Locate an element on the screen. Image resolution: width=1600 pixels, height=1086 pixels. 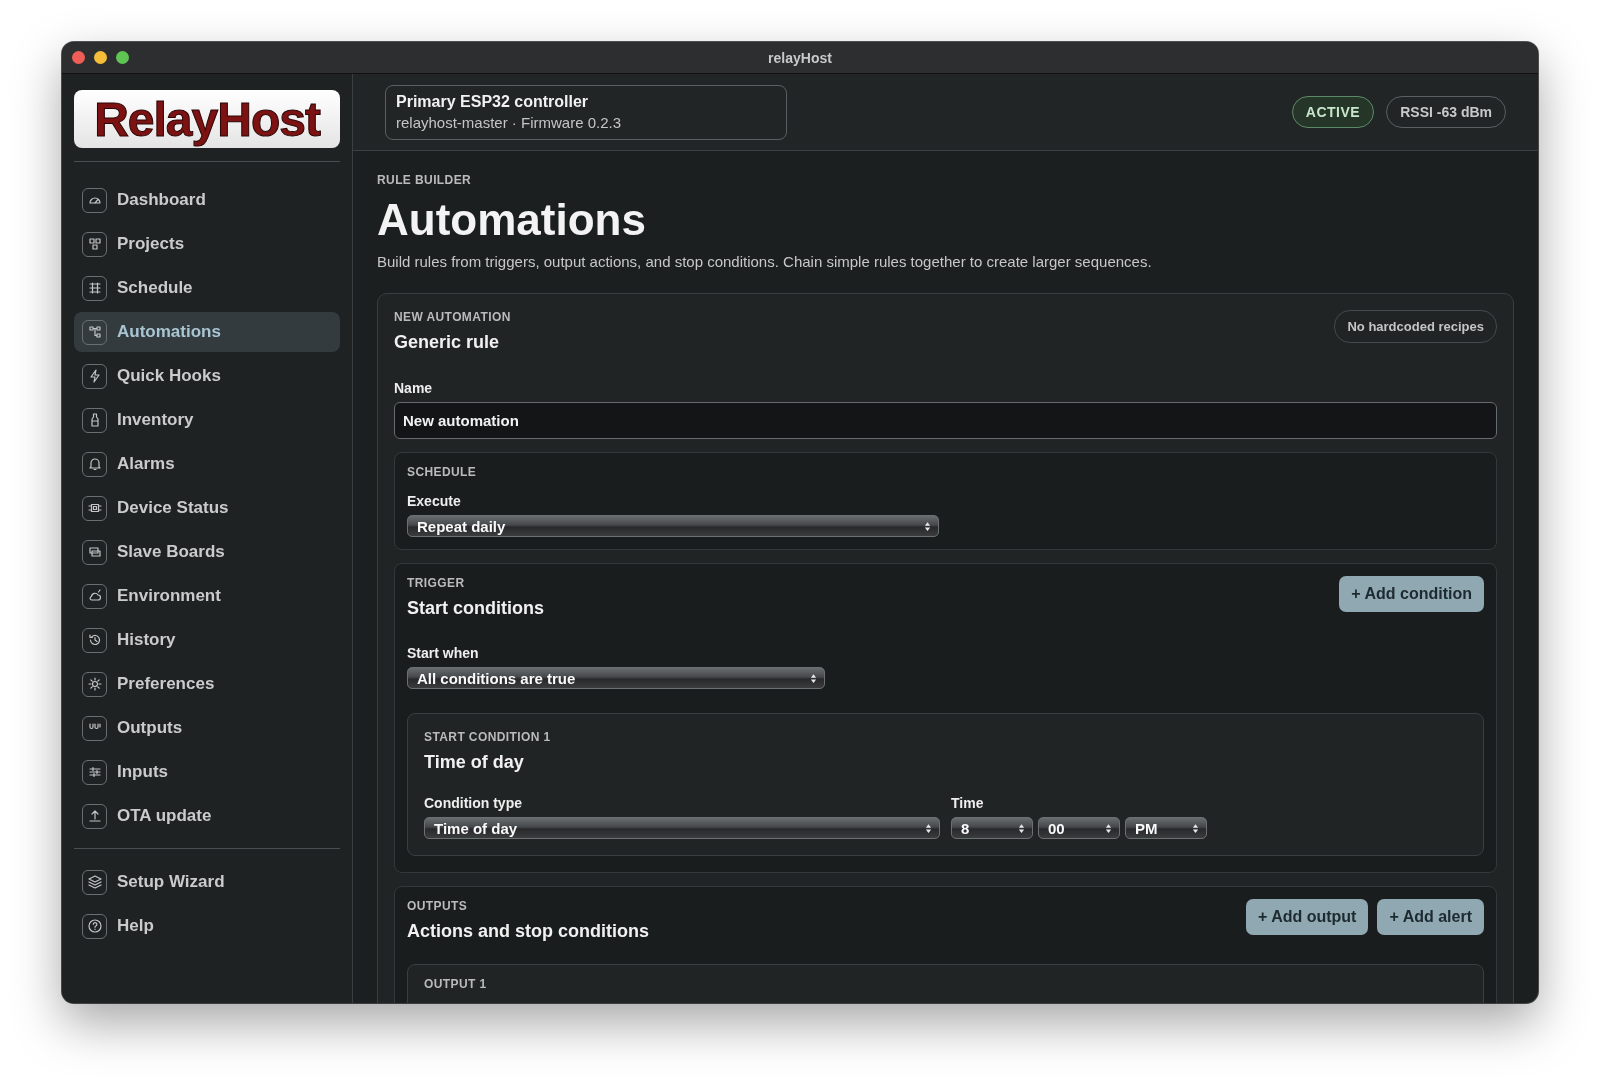
page-eyebrow: RULE BUILDER is located at coordinates (425, 180).